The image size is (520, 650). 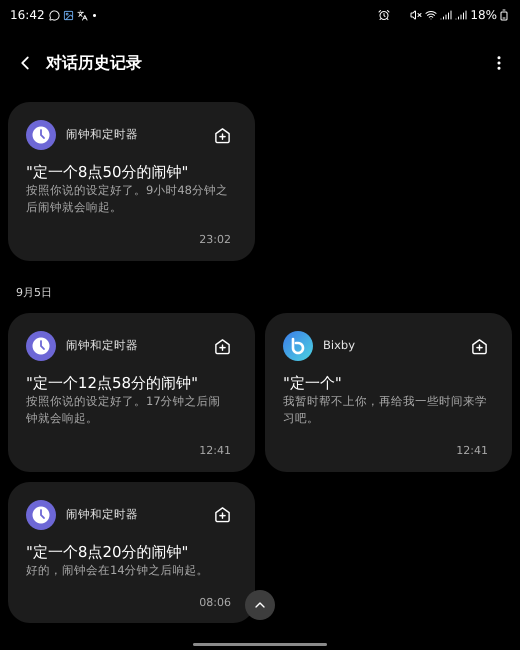 What do you see at coordinates (298, 346) in the screenshot?
I see `bixby-logo-icon` at bounding box center [298, 346].